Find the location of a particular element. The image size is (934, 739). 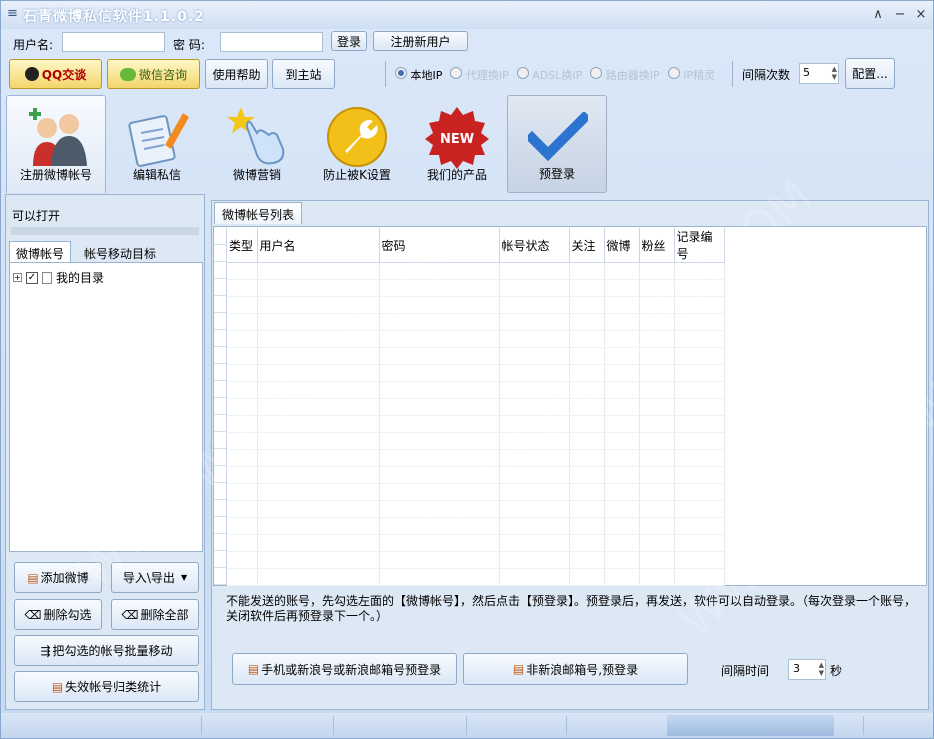

password-input is located at coordinates (271, 42).